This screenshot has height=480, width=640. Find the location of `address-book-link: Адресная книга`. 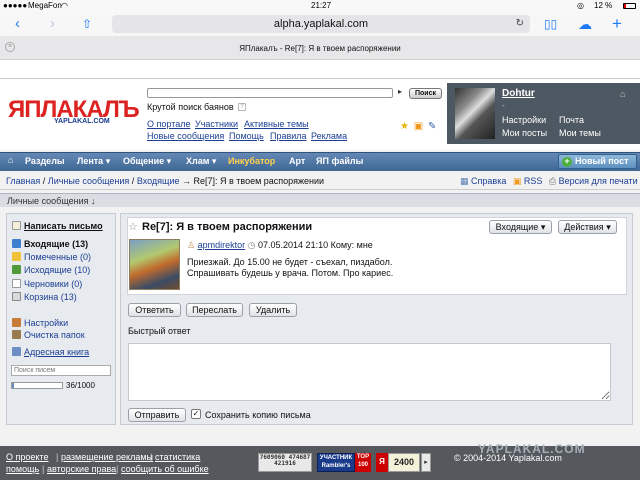

address-book-link: Адресная книга is located at coordinates (50, 352).